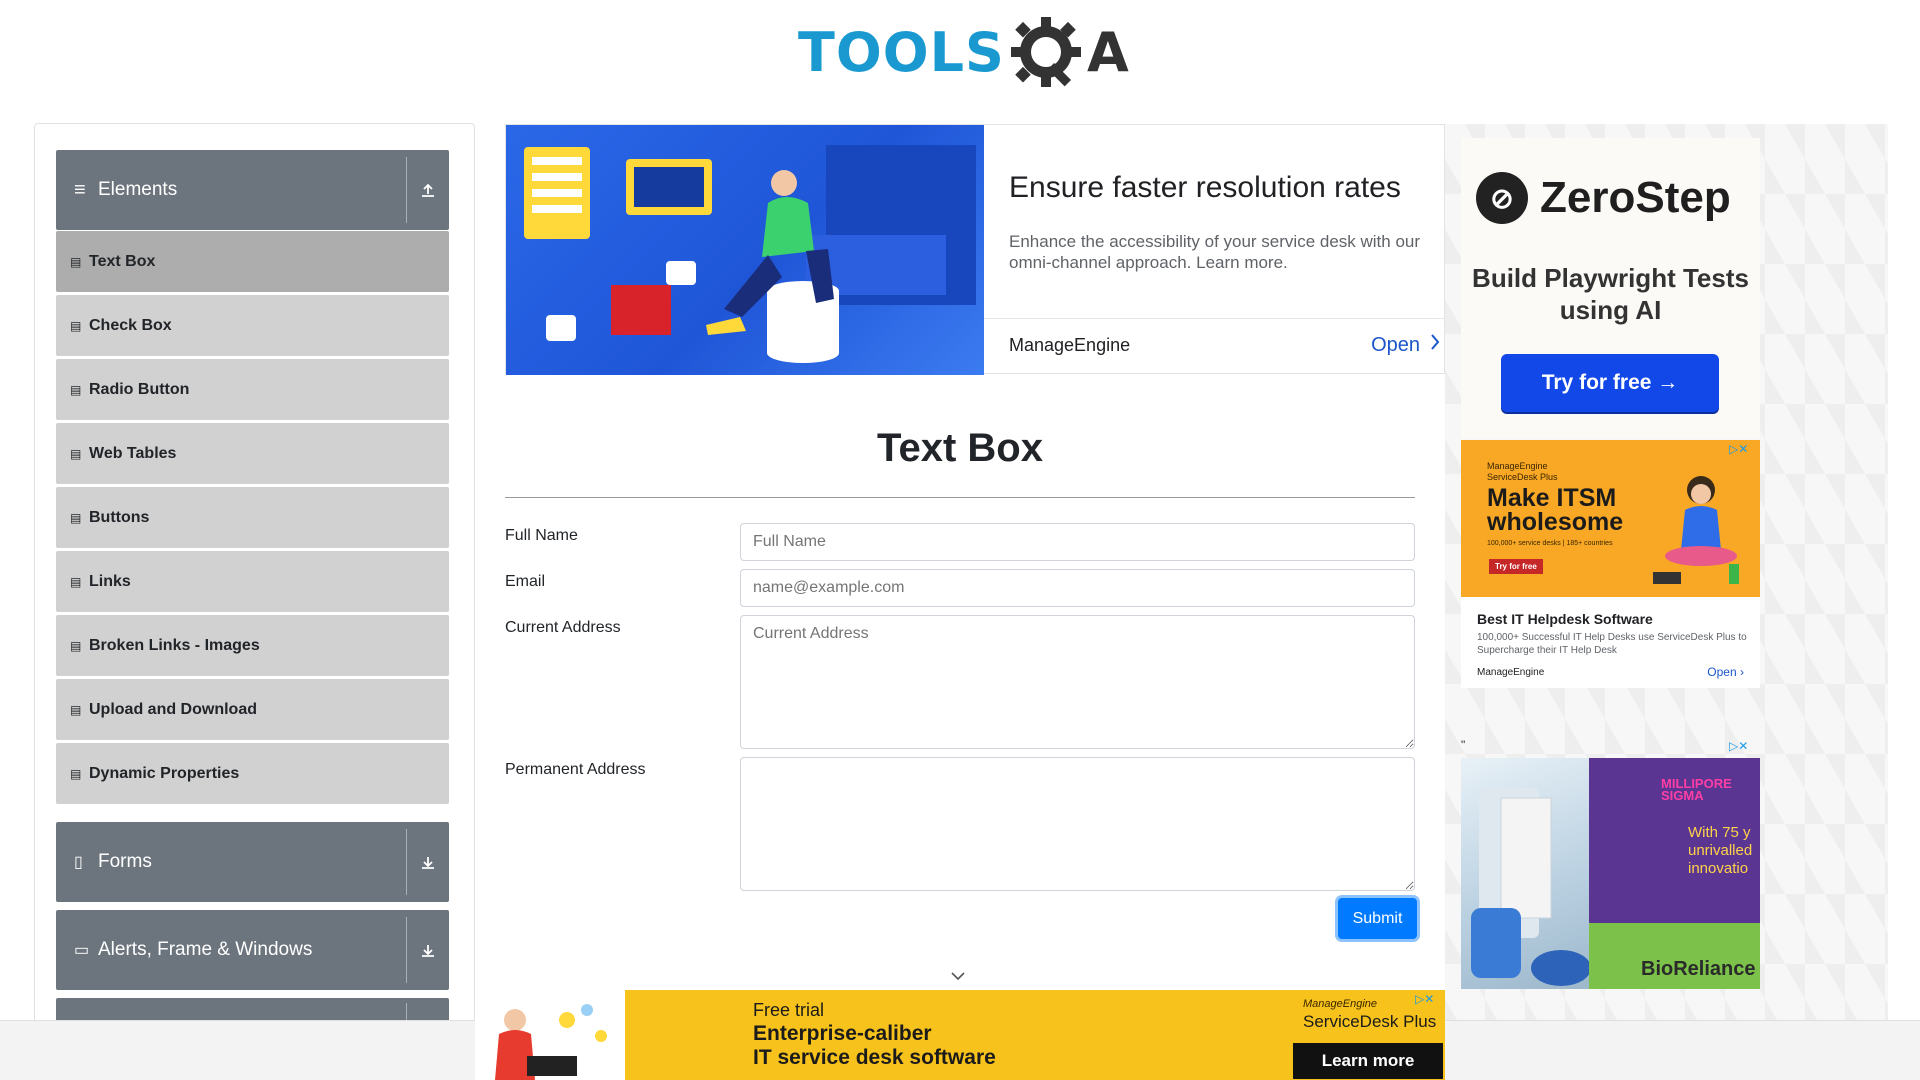 The height and width of the screenshot is (1080, 1920). Describe the element at coordinates (1742, 672) in the screenshot. I see `chevron-right-icon: ›` at that location.